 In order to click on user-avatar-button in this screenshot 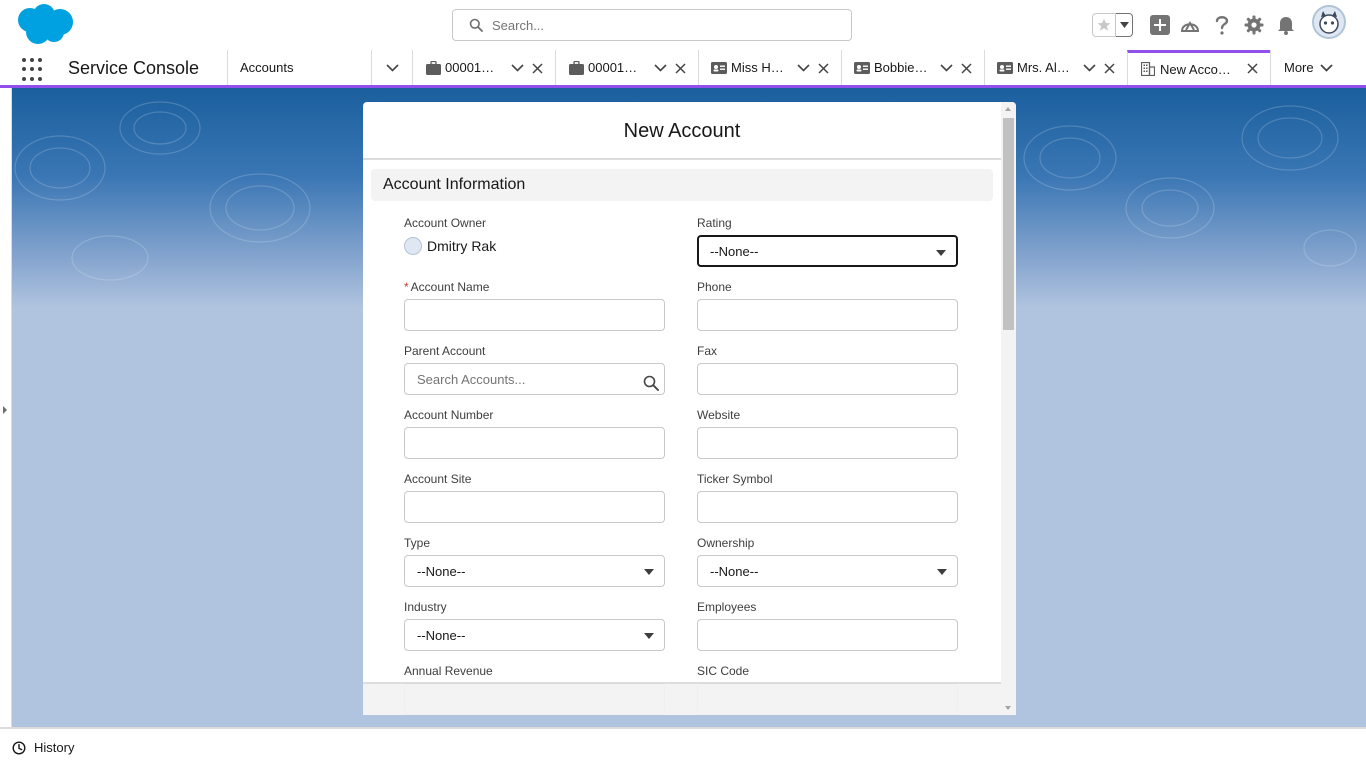, I will do `click(1329, 22)`.